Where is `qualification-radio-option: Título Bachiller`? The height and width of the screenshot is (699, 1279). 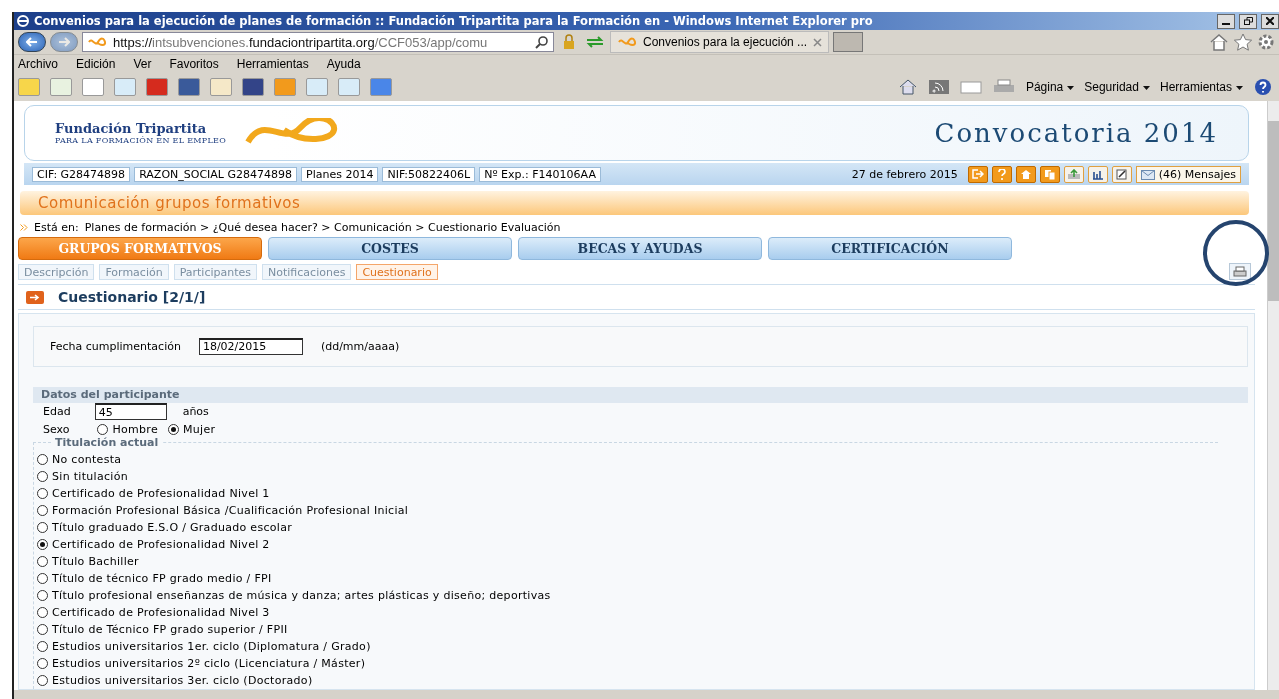
qualification-radio-option: Título Bachiller is located at coordinates (88, 561).